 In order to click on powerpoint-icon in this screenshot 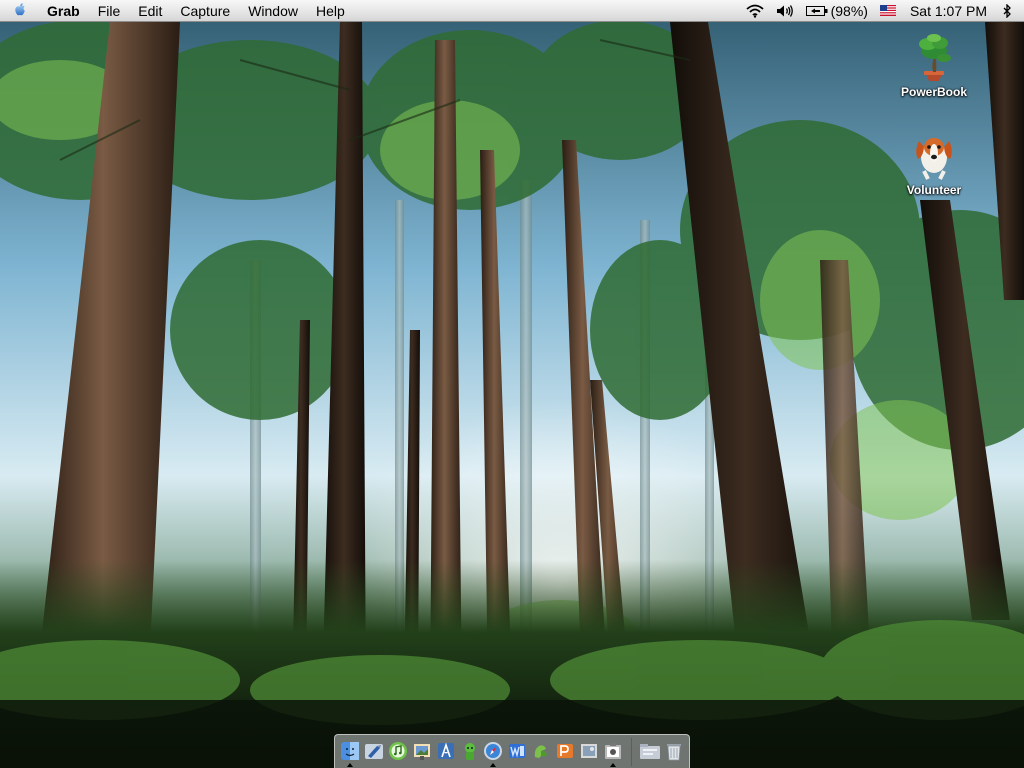, I will do `click(565, 752)`.